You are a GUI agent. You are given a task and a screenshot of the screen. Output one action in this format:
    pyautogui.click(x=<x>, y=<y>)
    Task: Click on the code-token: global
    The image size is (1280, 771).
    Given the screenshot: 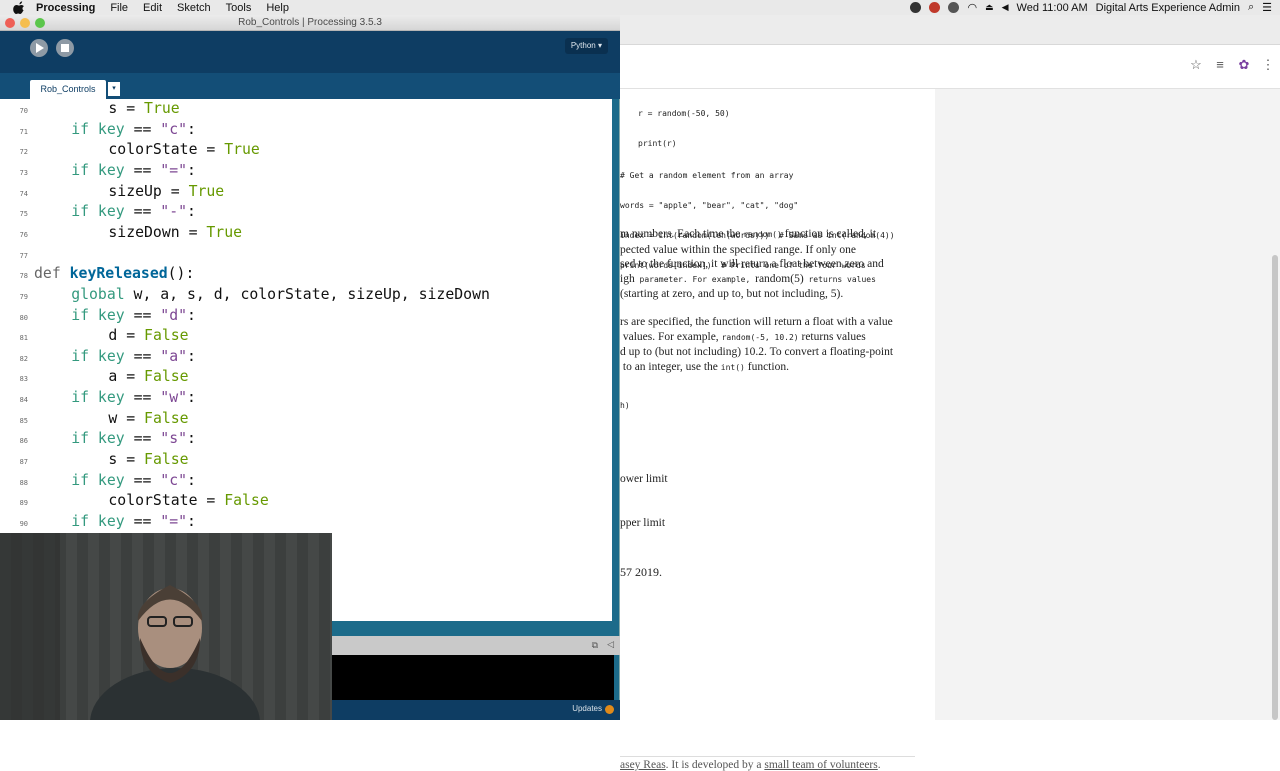 What is the action you would take?
    pyautogui.click(x=98, y=294)
    